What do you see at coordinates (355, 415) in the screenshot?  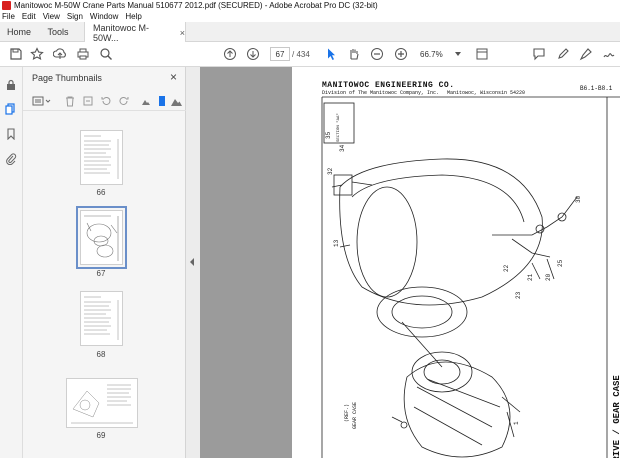 I see `doc-note-gear-case: GEAR CASE` at bounding box center [355, 415].